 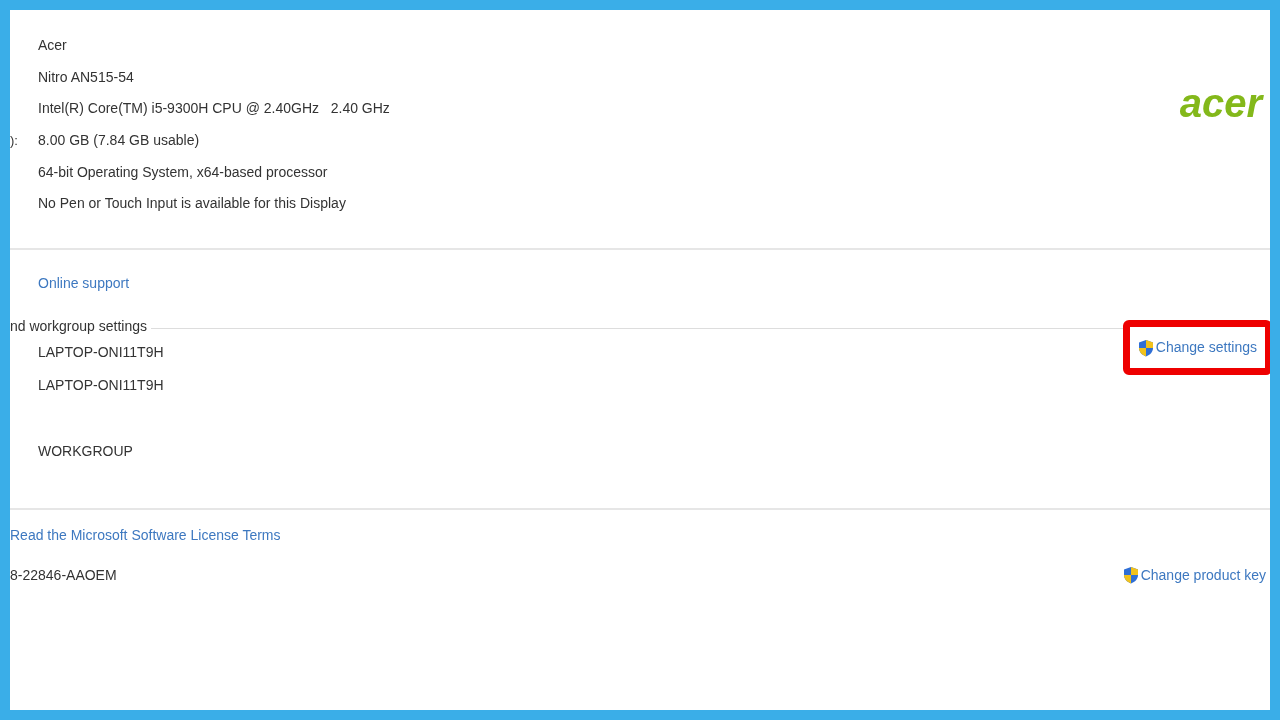 I want to click on section-heading: nd workgroup settings, so click(x=79, y=326).